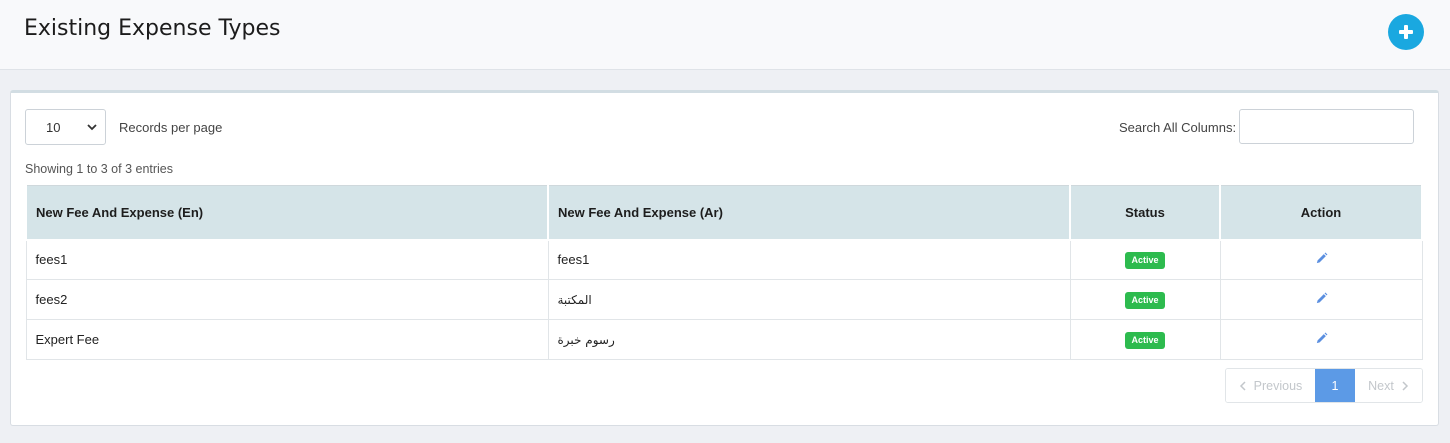 This screenshot has width=1450, height=443. What do you see at coordinates (1145, 213) in the screenshot?
I see `column-header-status: Status` at bounding box center [1145, 213].